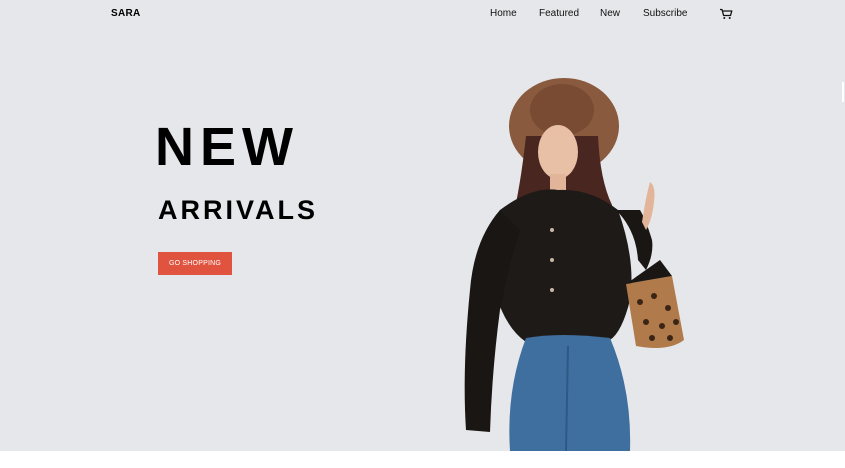 The image size is (845, 468). What do you see at coordinates (561, 265) in the screenshot?
I see `leather-shirt` at bounding box center [561, 265].